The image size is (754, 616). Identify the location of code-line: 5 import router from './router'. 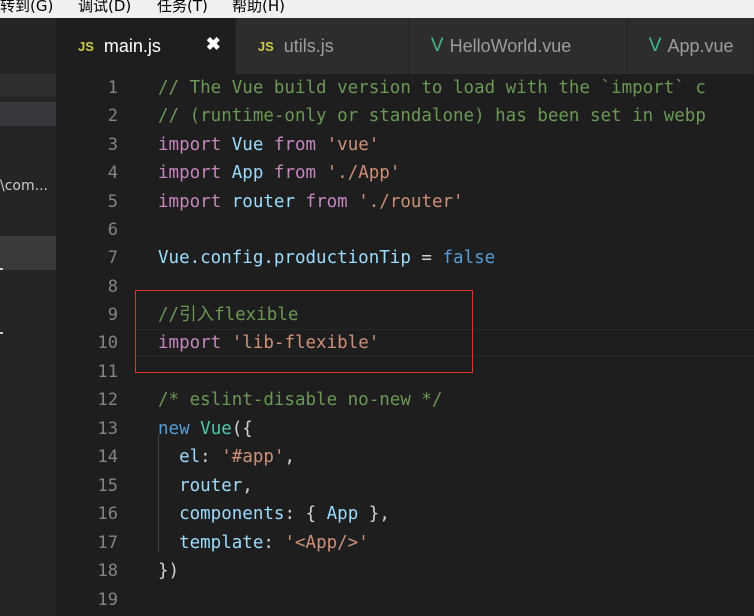
(405, 202).